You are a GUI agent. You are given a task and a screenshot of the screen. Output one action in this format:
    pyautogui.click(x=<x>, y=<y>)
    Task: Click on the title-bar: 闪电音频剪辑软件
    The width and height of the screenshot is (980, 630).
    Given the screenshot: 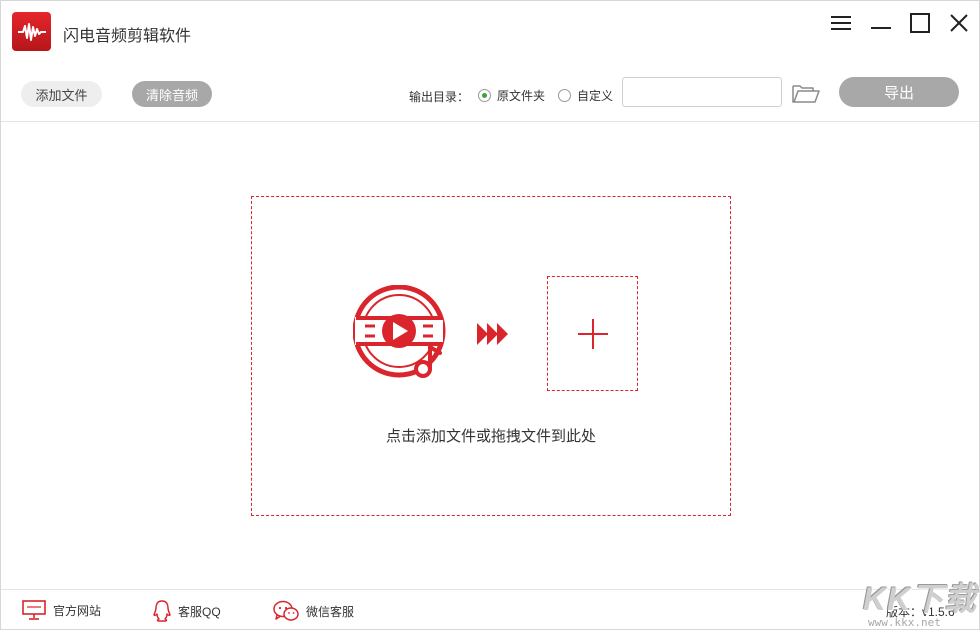 What is the action you would take?
    pyautogui.click(x=490, y=31)
    